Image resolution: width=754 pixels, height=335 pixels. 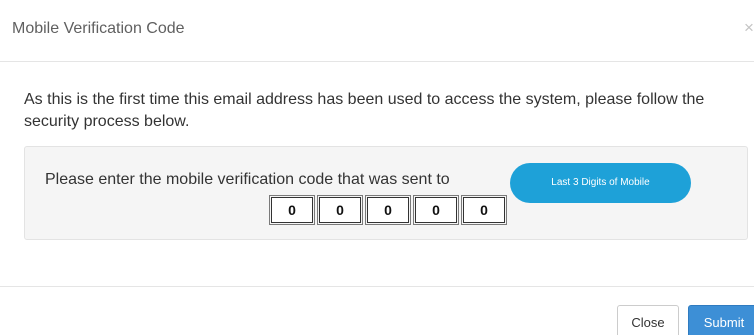 I want to click on modal-footer: Close Submit, so click(x=377, y=310).